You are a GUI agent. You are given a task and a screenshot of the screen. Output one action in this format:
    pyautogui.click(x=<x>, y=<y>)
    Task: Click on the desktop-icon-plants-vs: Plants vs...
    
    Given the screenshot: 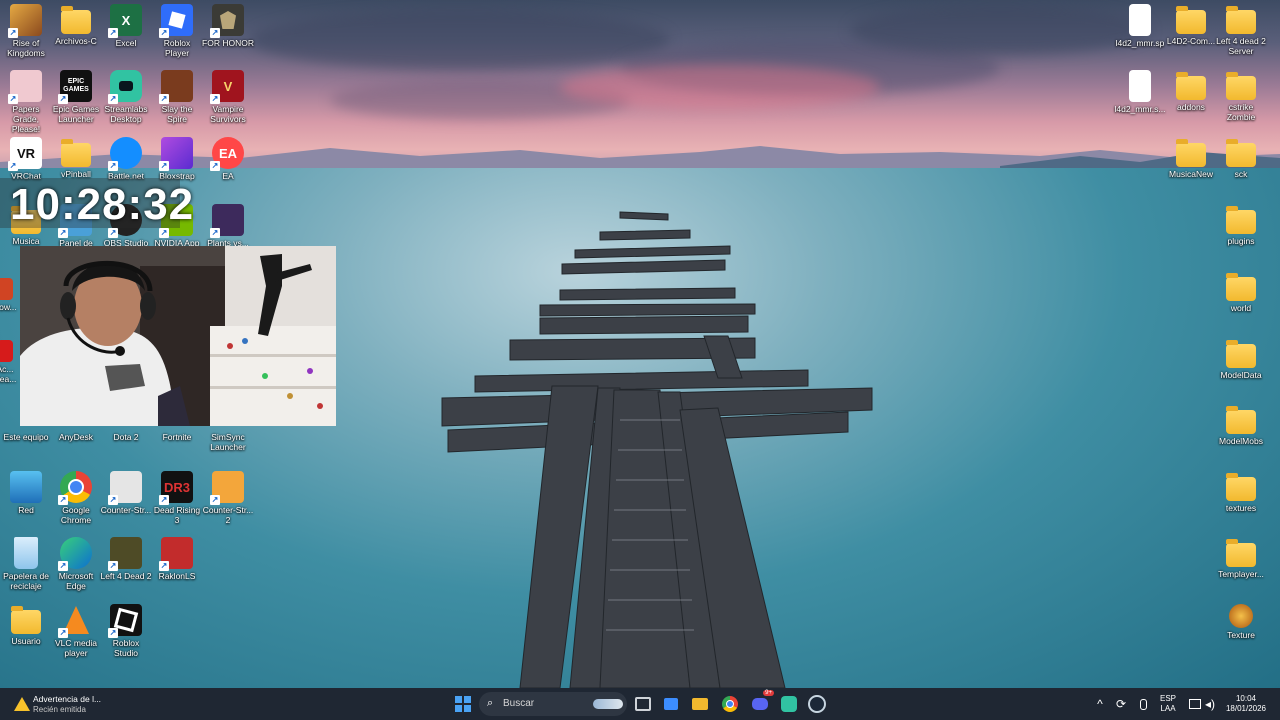 What is the action you would take?
    pyautogui.click(x=228, y=226)
    